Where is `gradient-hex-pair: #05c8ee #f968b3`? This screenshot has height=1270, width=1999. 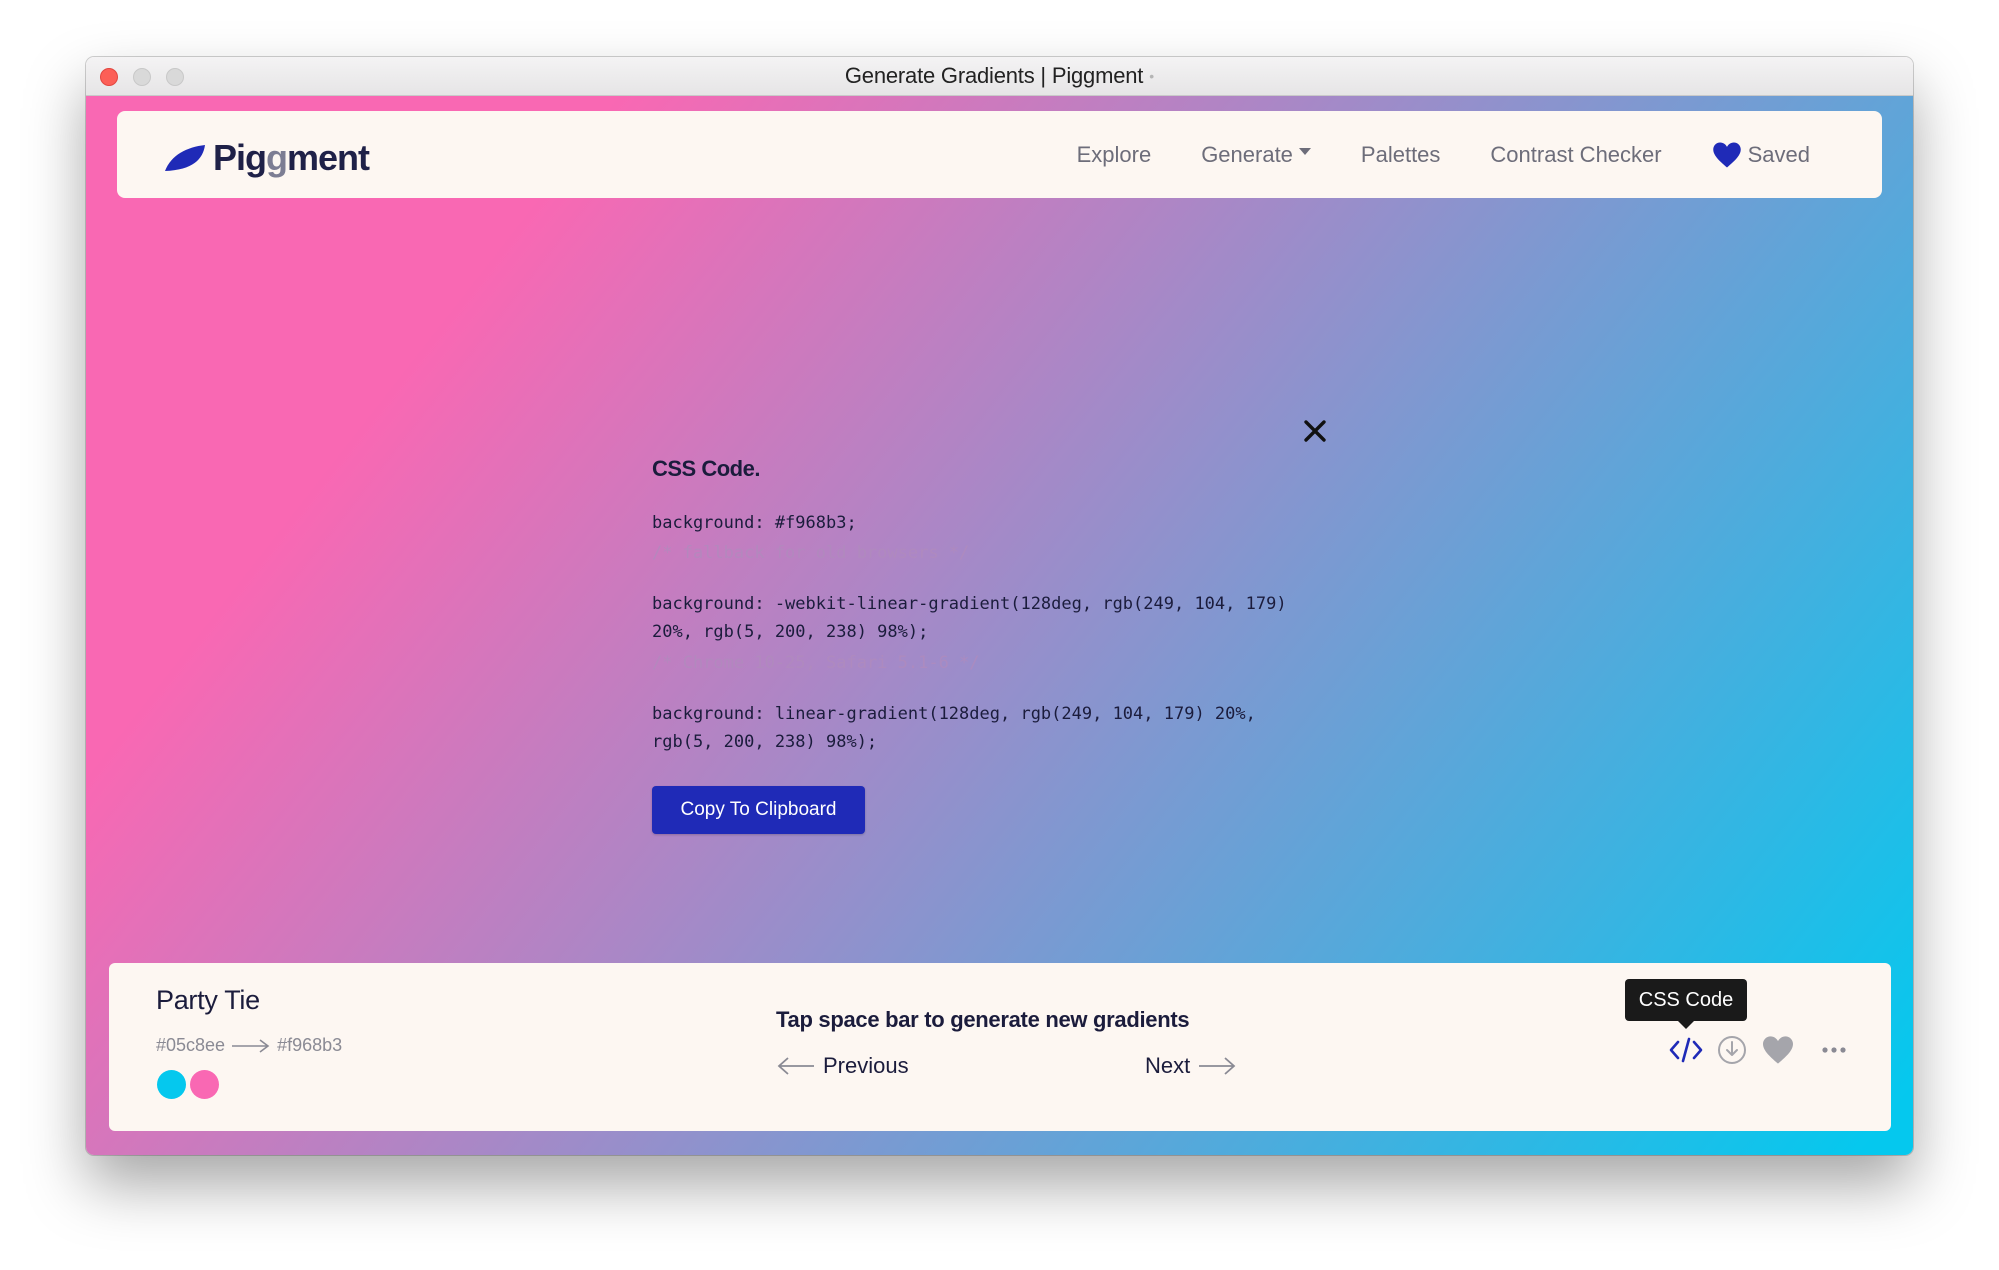
gradient-hex-pair: #05c8ee #f968b3 is located at coordinates (249, 1045).